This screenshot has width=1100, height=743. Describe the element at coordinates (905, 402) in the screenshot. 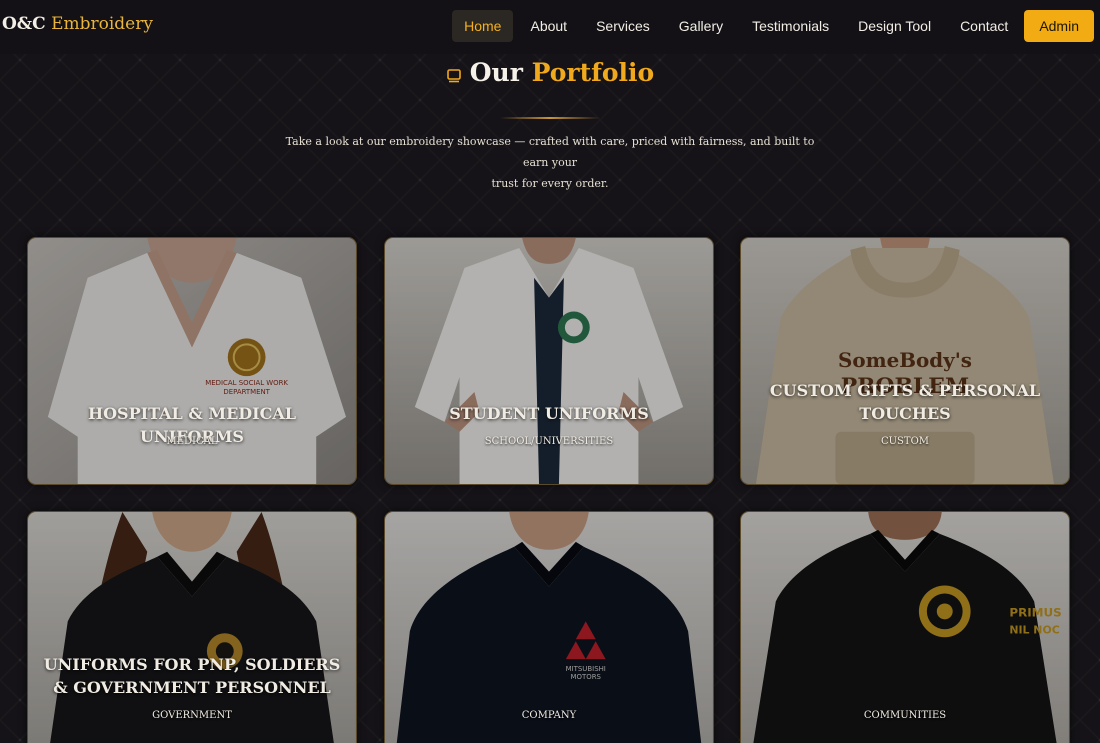

I see `card-title: CUSTOM GIFTS & PERSONAL TOUCHES` at that location.